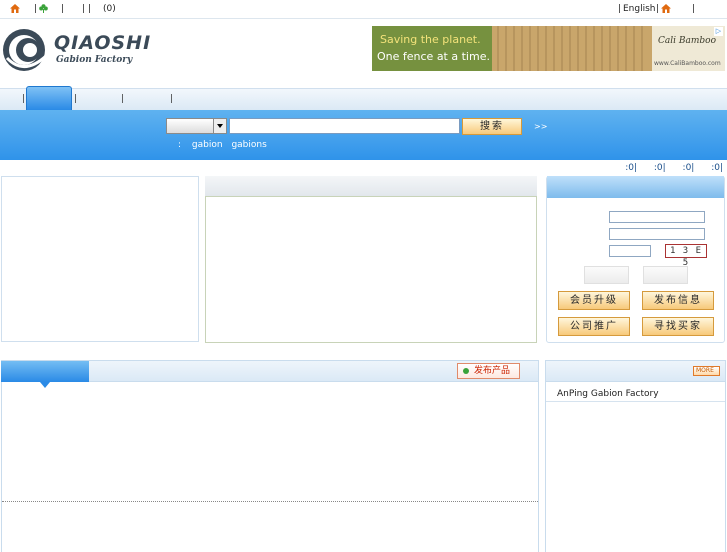 The image size is (727, 552). I want to click on hot-keyword: gabions, so click(248, 145).